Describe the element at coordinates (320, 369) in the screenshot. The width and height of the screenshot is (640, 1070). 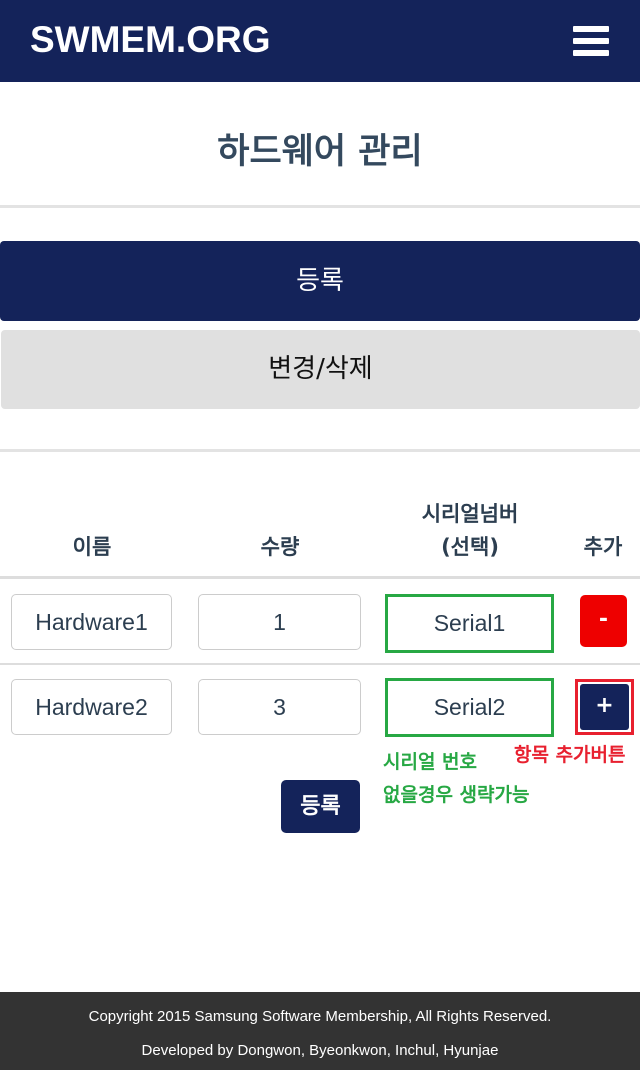
I see `edit-delete-tab-button: 변경/삭제` at that location.